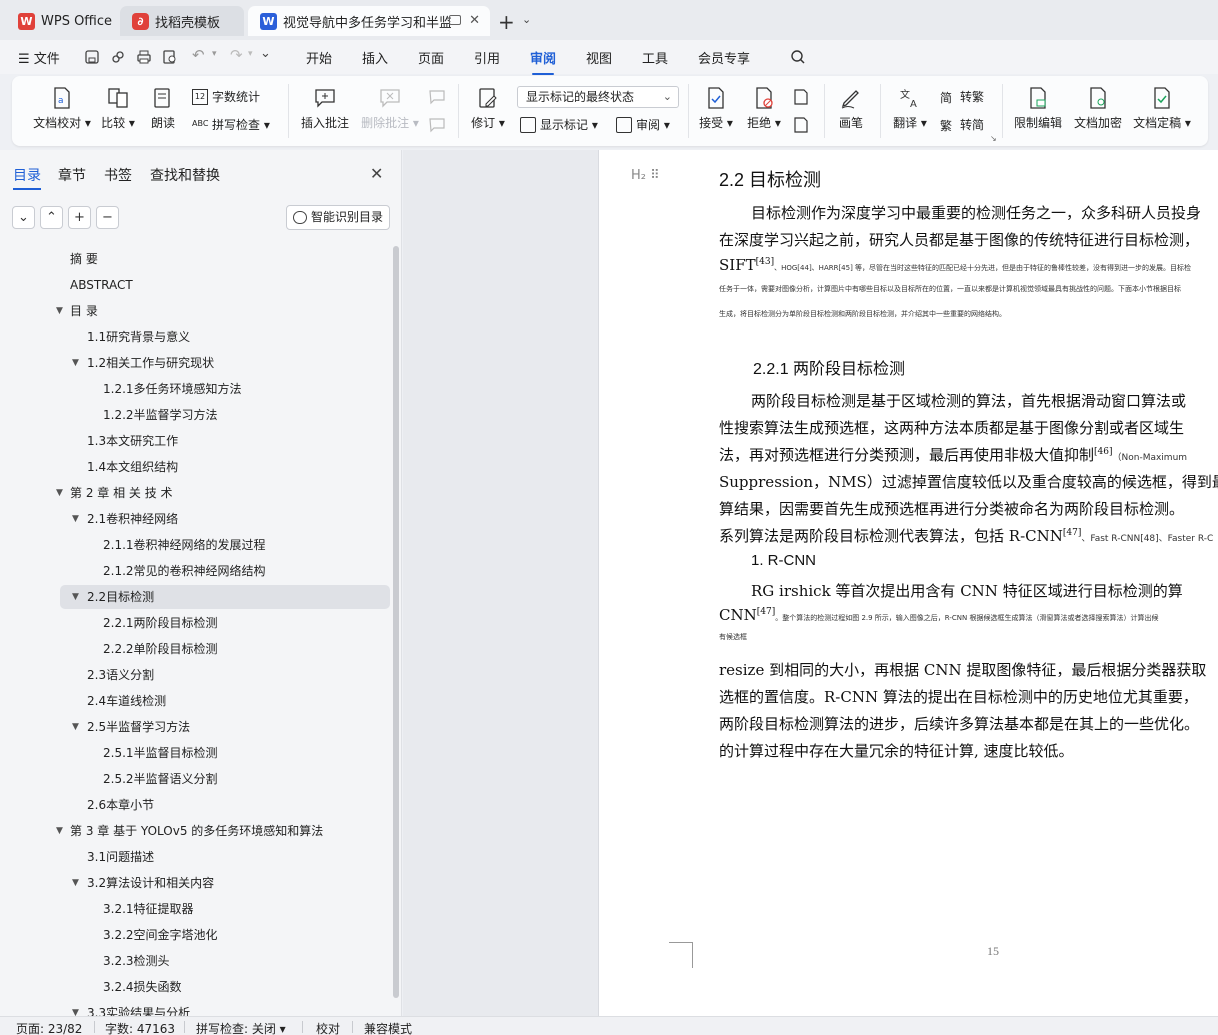 The width and height of the screenshot is (1218, 1035). What do you see at coordinates (598, 97) in the screenshot?
I see `markup-state-select: 显示标记的最终状态 ⌄` at bounding box center [598, 97].